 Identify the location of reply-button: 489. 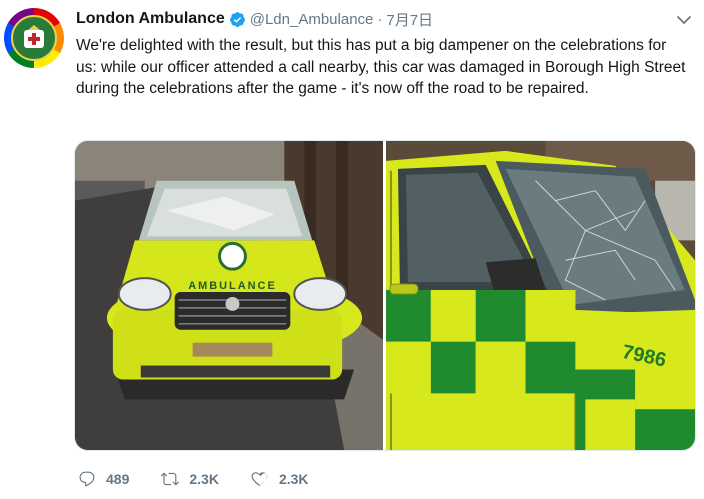
(103, 479).